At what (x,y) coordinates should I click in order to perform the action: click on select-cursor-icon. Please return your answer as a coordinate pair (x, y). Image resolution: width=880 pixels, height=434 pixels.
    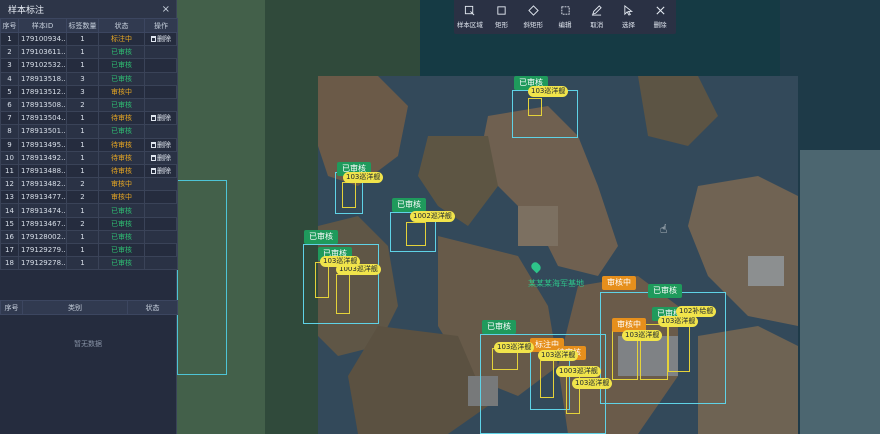
    Looking at the image, I should click on (628, 10).